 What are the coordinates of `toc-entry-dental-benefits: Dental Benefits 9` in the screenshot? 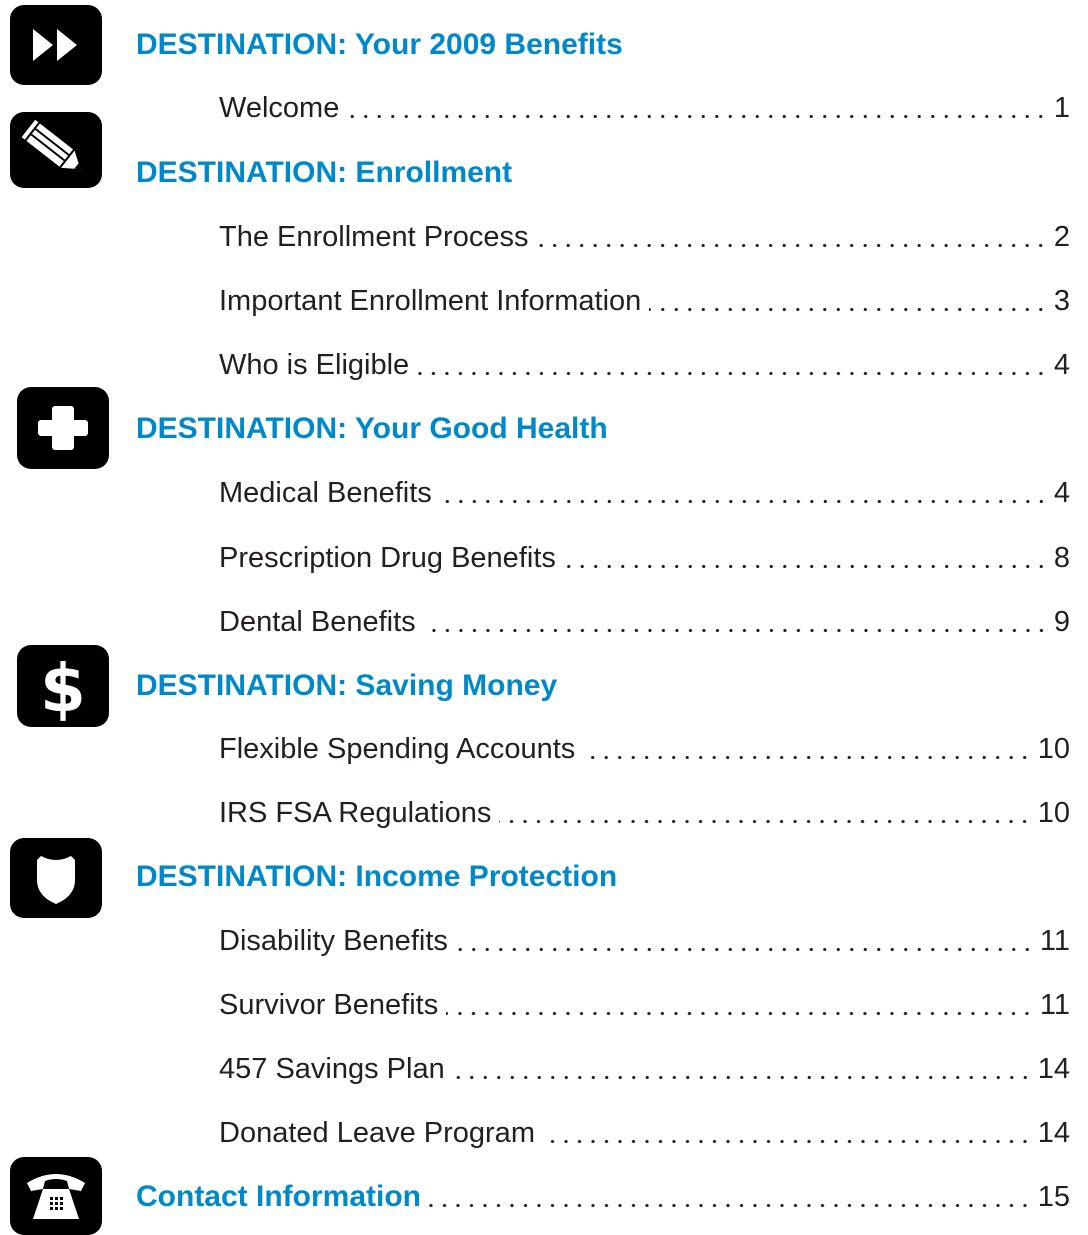 It's located at (644, 622).